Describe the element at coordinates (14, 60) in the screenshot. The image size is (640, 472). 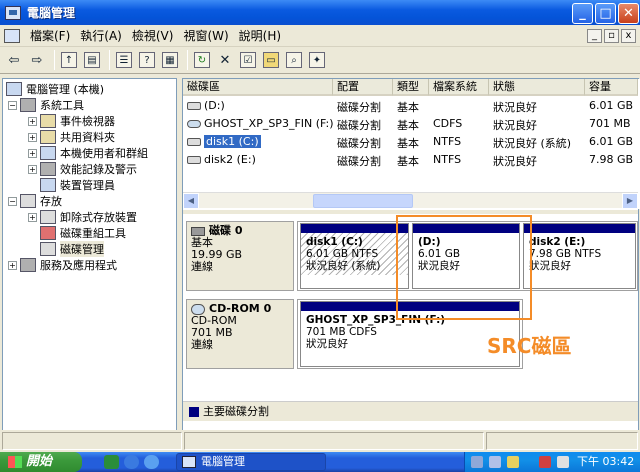
I see `back-arrow-icon: ⇦` at that location.